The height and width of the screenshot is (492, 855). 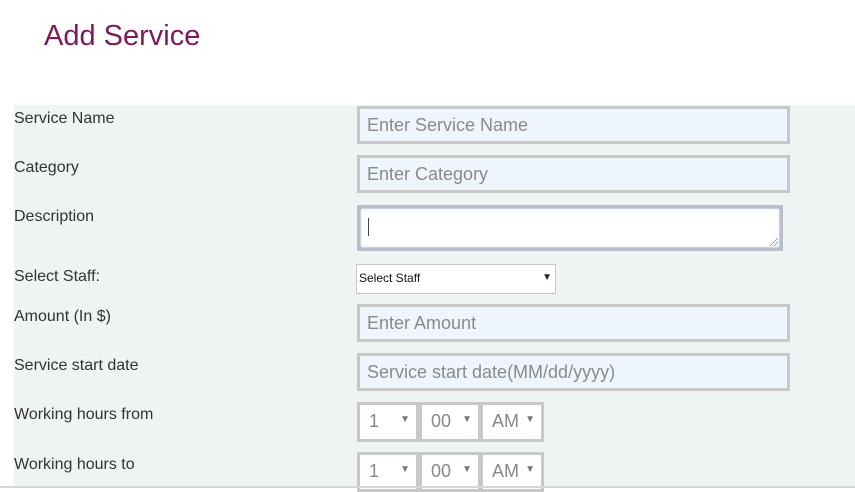 What do you see at coordinates (64, 118) in the screenshot?
I see `service-name-label: Service Name` at bounding box center [64, 118].